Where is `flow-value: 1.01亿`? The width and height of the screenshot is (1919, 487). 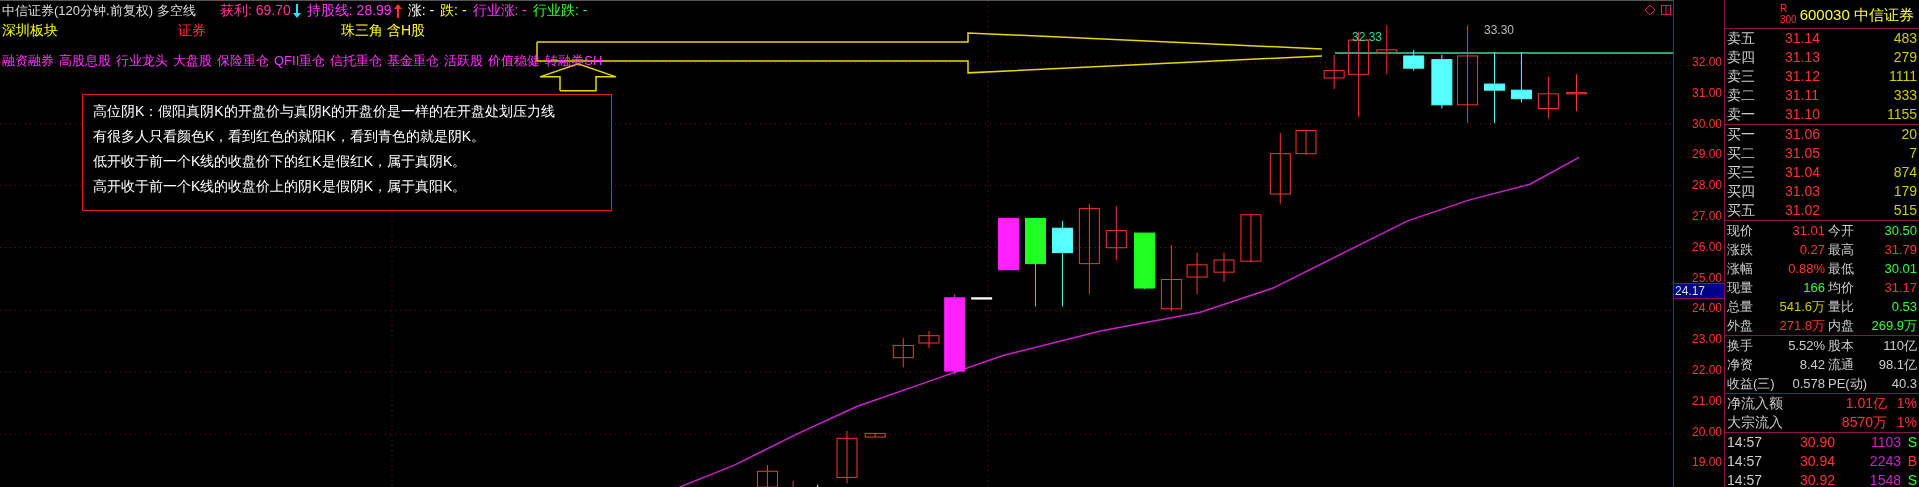 flow-value: 1.01亿 is located at coordinates (1865, 403).